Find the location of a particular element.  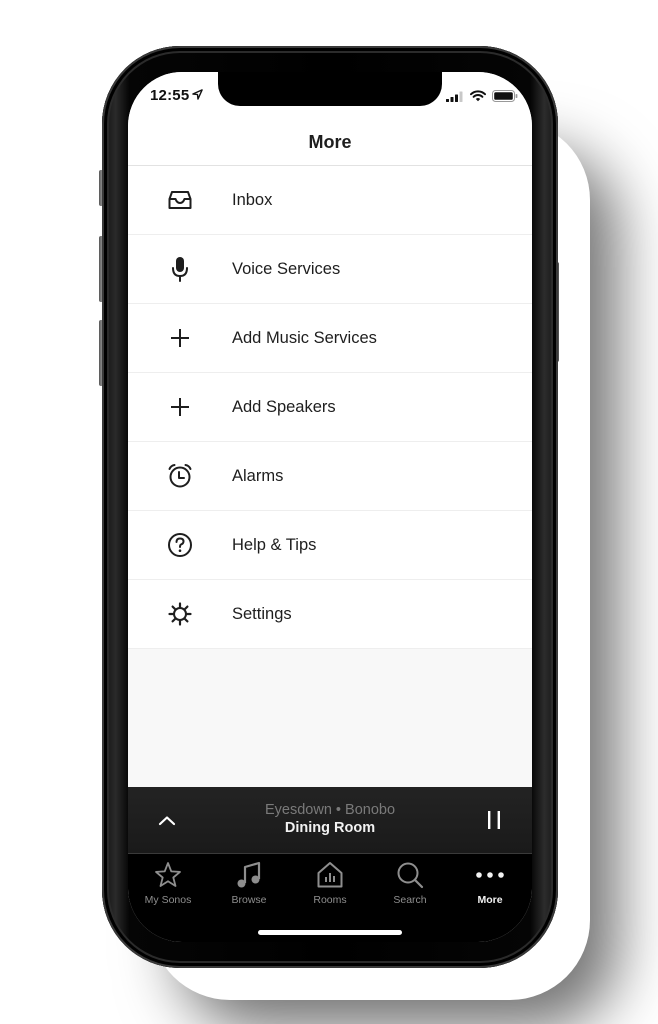

tab-my-sonos: My Sonos is located at coordinates (168, 886).